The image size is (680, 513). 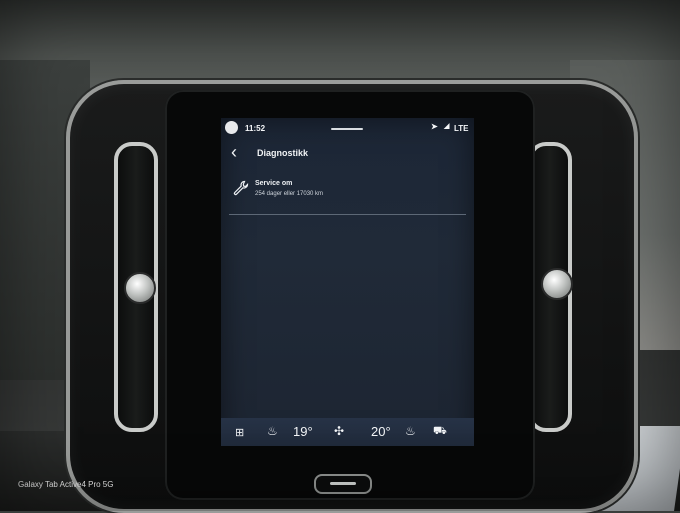 What do you see at coordinates (140, 288) in the screenshot?
I see `vent-knob-left` at bounding box center [140, 288].